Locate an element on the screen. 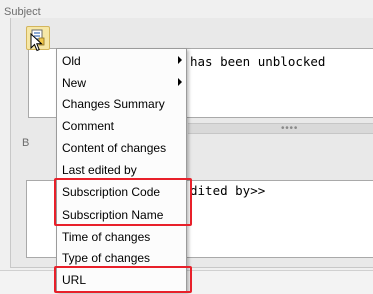 The image size is (373, 294). mouse-pointer-icon is located at coordinates (36, 42).